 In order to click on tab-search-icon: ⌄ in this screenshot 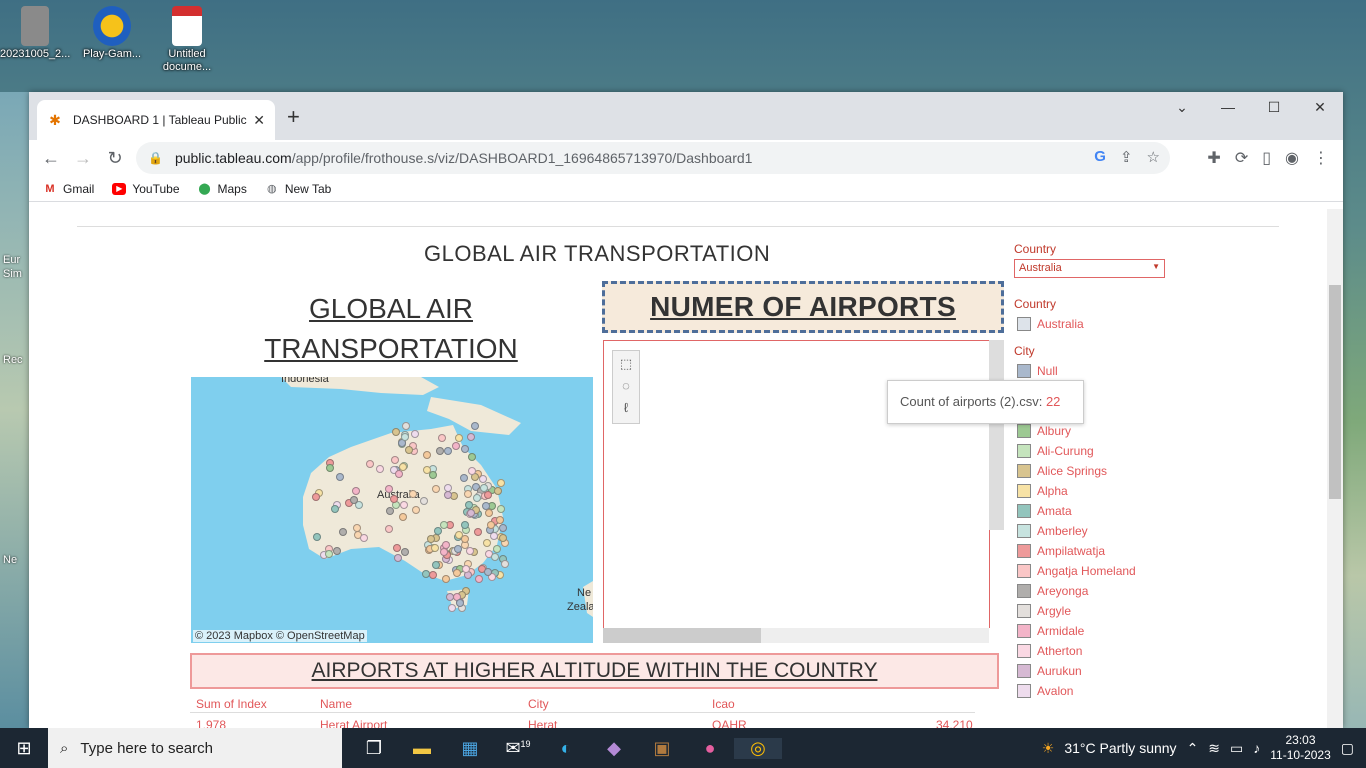, I will do `click(1182, 107)`.